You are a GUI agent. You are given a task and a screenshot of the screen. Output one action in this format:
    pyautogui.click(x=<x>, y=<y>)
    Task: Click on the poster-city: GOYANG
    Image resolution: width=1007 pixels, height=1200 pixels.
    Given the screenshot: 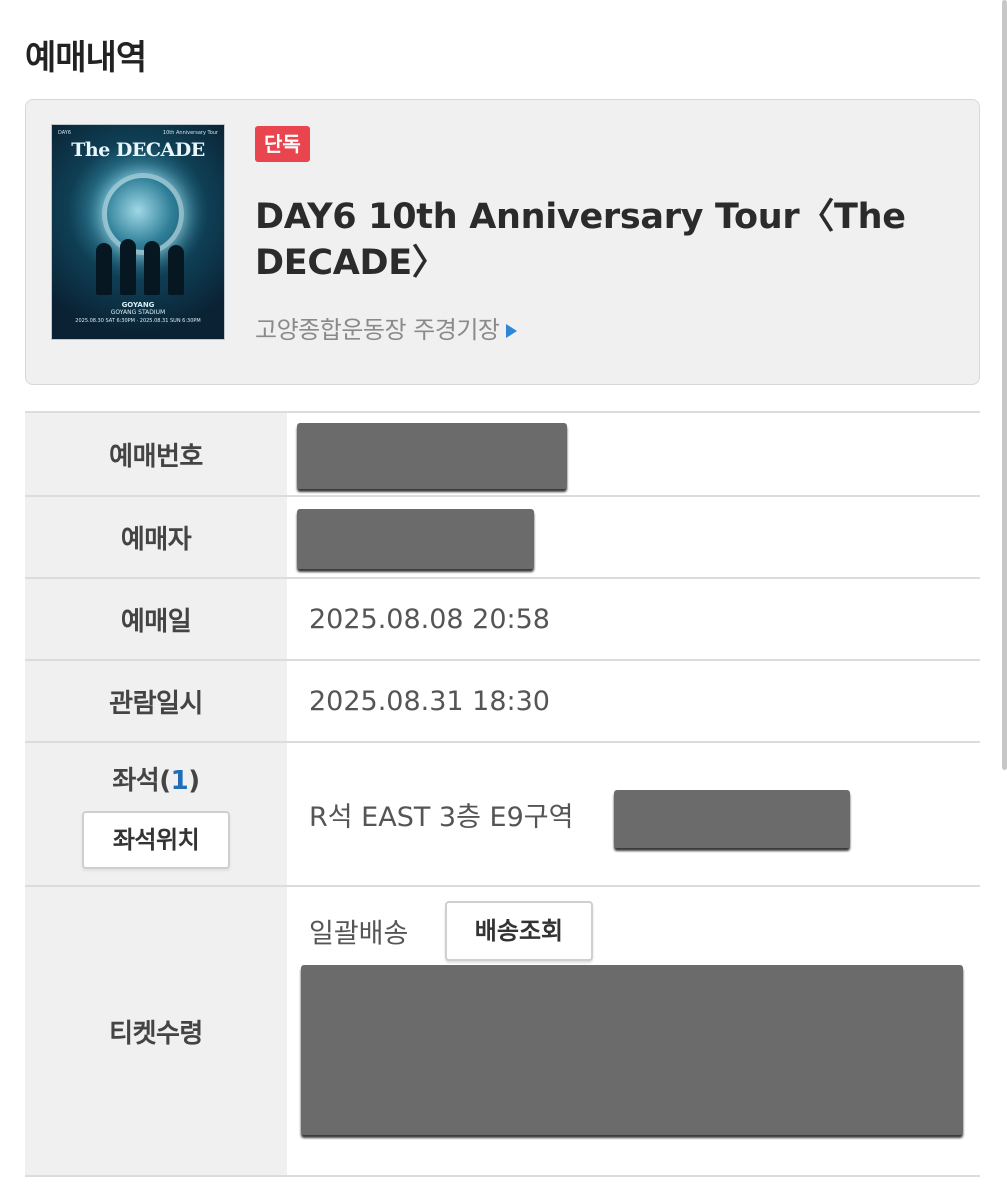 What is the action you would take?
    pyautogui.click(x=138, y=305)
    